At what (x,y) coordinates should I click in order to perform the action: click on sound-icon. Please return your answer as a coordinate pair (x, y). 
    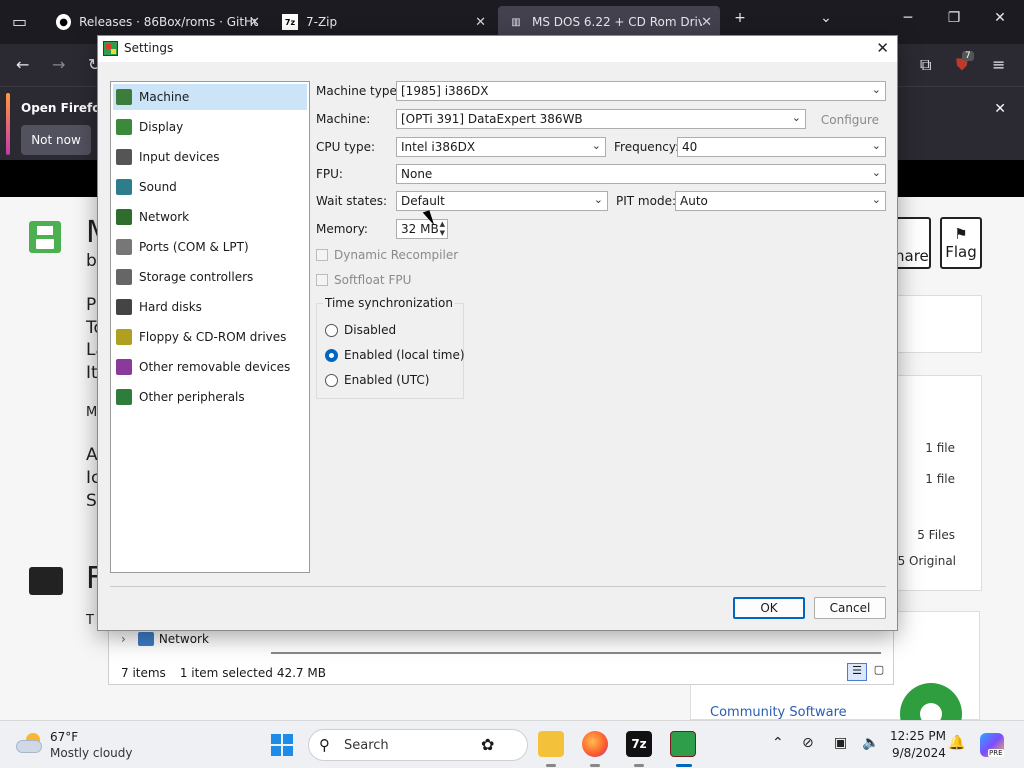
    Looking at the image, I should click on (124, 187).